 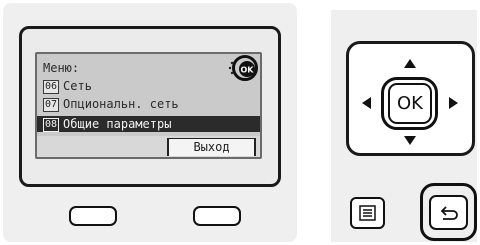 I want to click on menu-item-number: 08, so click(x=51, y=125).